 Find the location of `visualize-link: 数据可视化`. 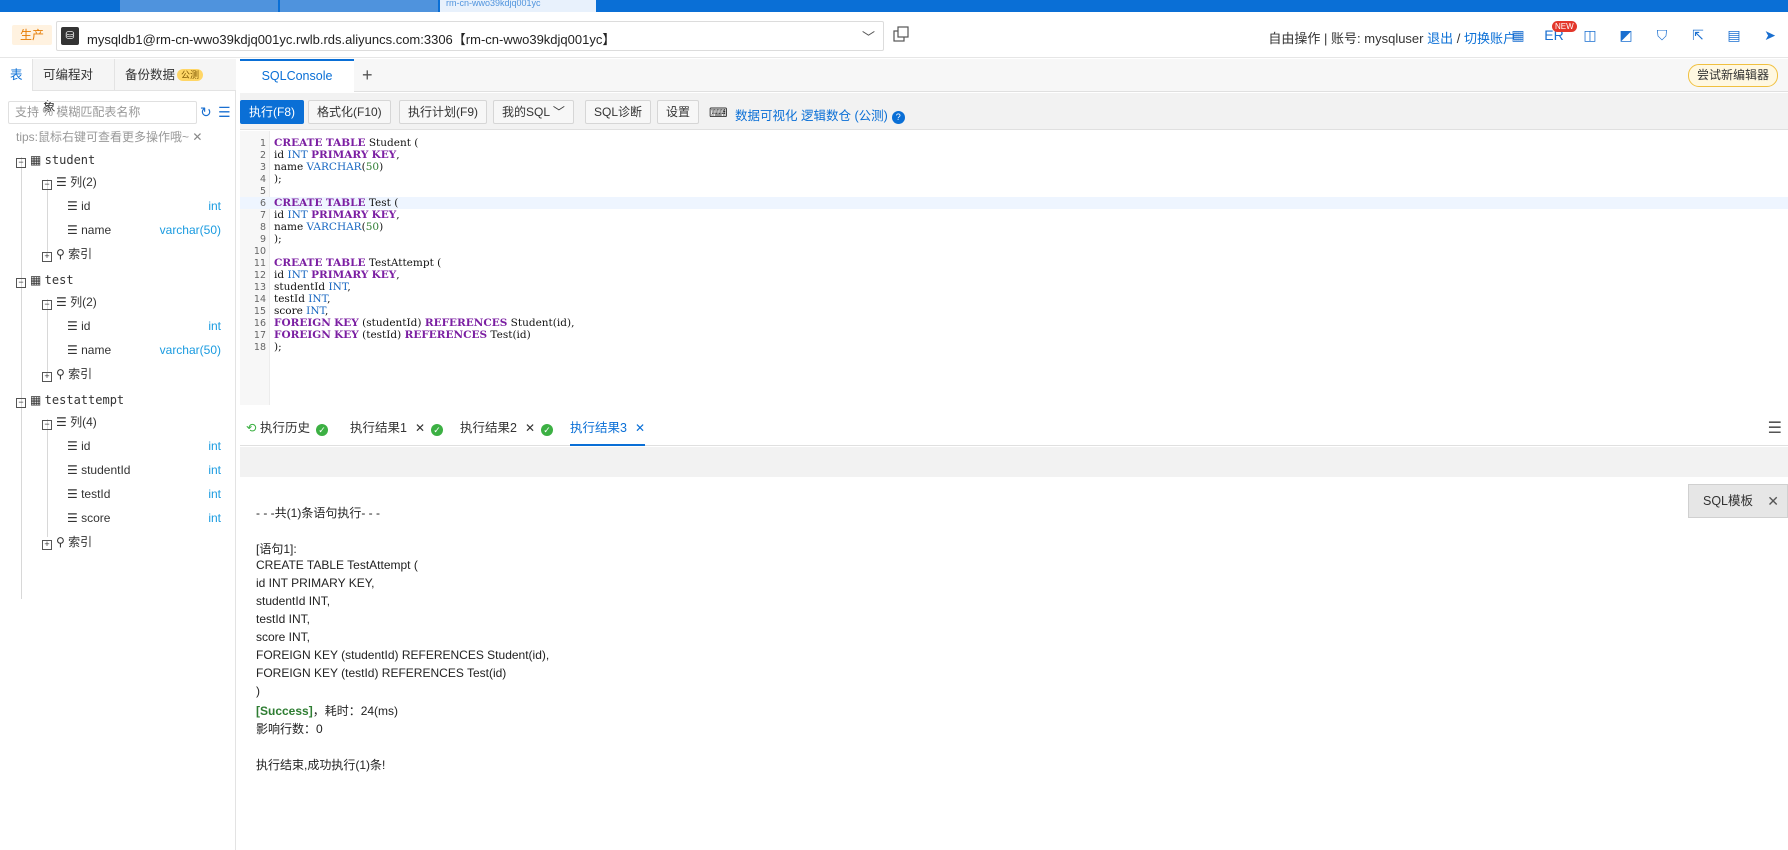

visualize-link: 数据可视化 is located at coordinates (766, 114).